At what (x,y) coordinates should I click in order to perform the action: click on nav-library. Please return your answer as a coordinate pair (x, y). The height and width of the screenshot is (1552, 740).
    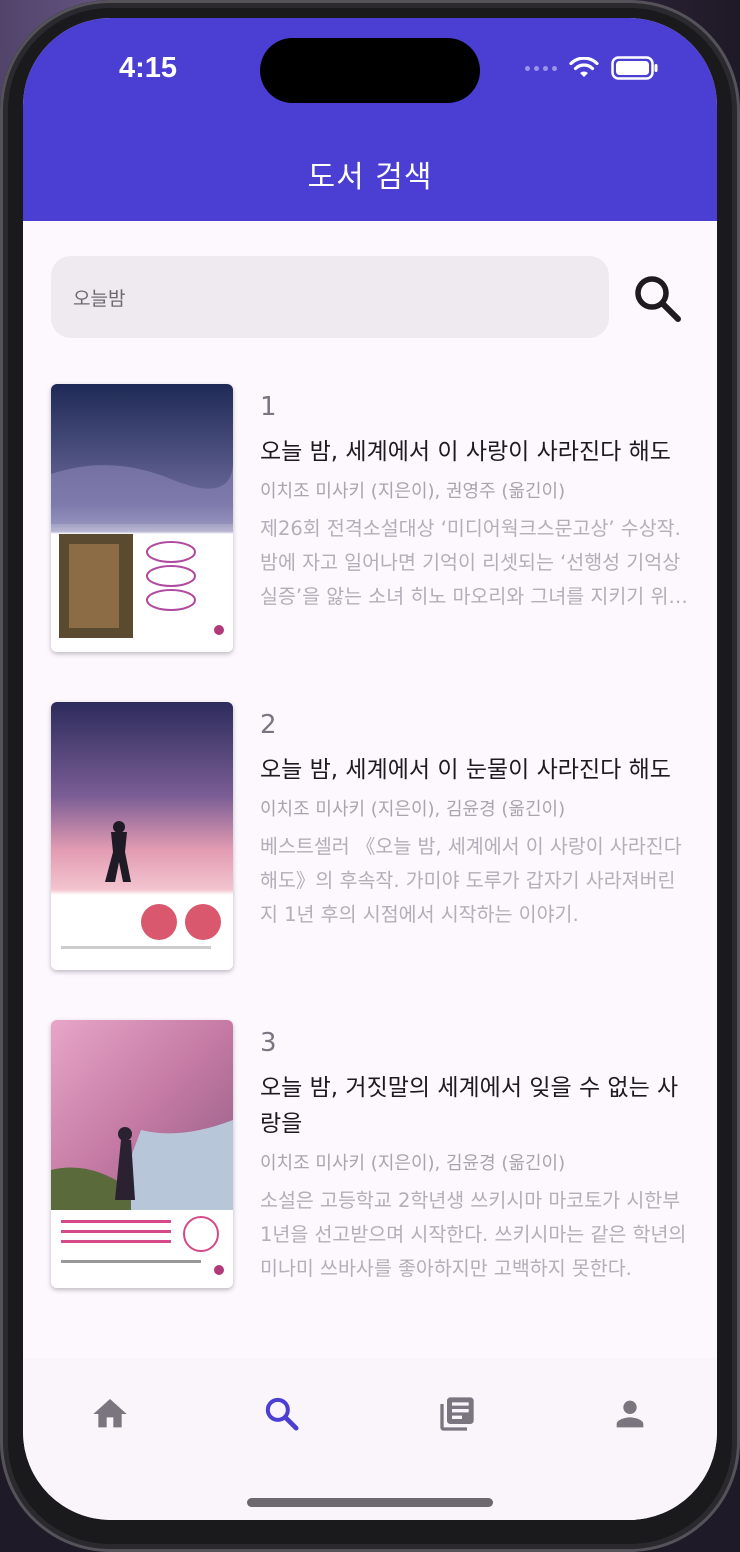
    Looking at the image, I should click on (457, 1414).